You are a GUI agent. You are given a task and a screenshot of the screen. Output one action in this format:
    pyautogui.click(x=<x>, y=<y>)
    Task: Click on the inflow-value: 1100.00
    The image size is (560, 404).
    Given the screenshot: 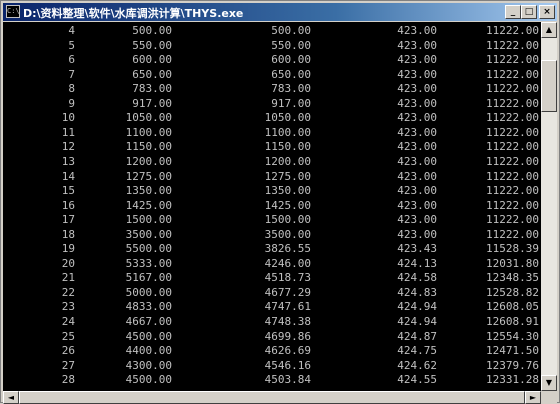 What is the action you would take?
    pyautogui.click(x=148, y=132)
    